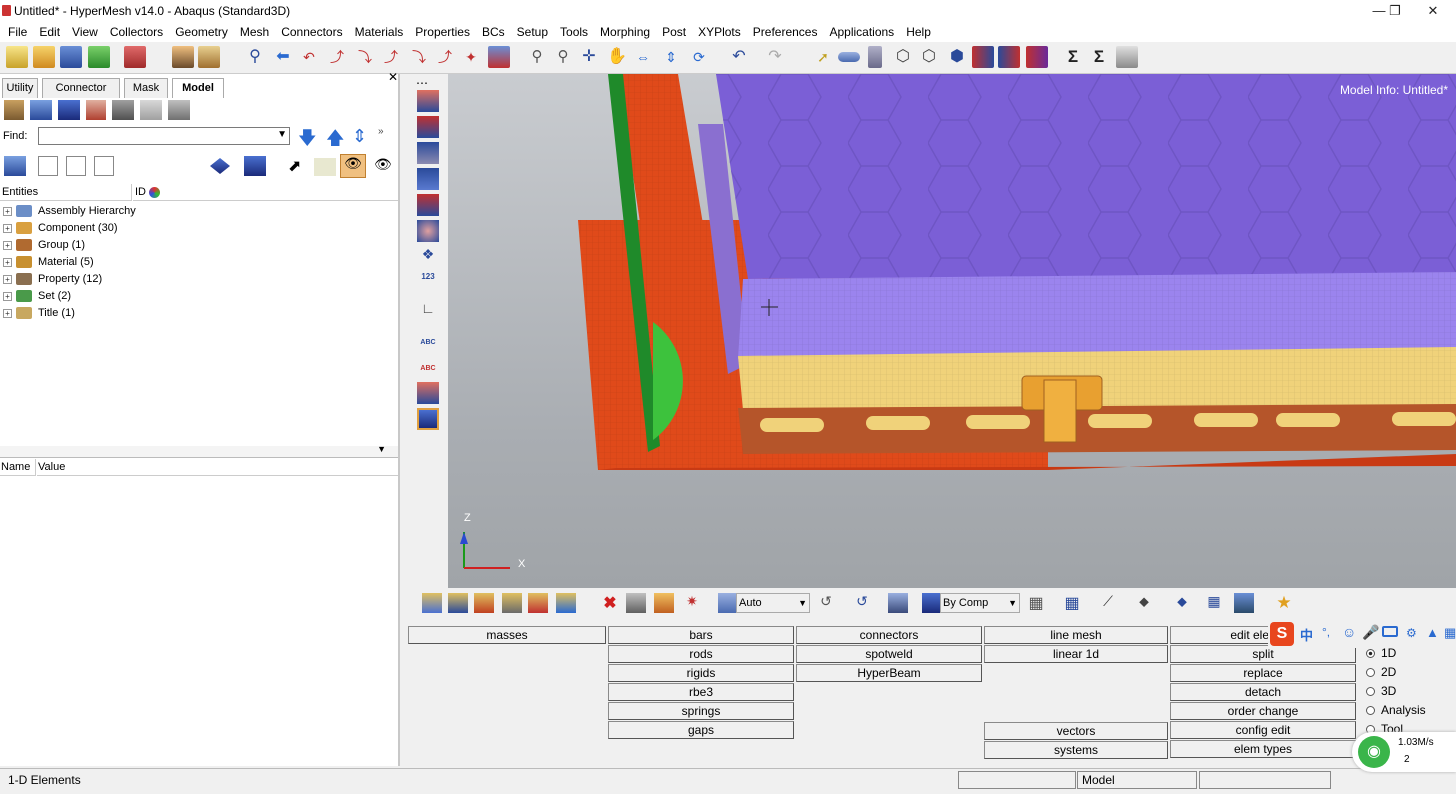 The image size is (1456, 794). What do you see at coordinates (1381, 653) in the screenshot?
I see `radio-1d: 1D` at bounding box center [1381, 653].